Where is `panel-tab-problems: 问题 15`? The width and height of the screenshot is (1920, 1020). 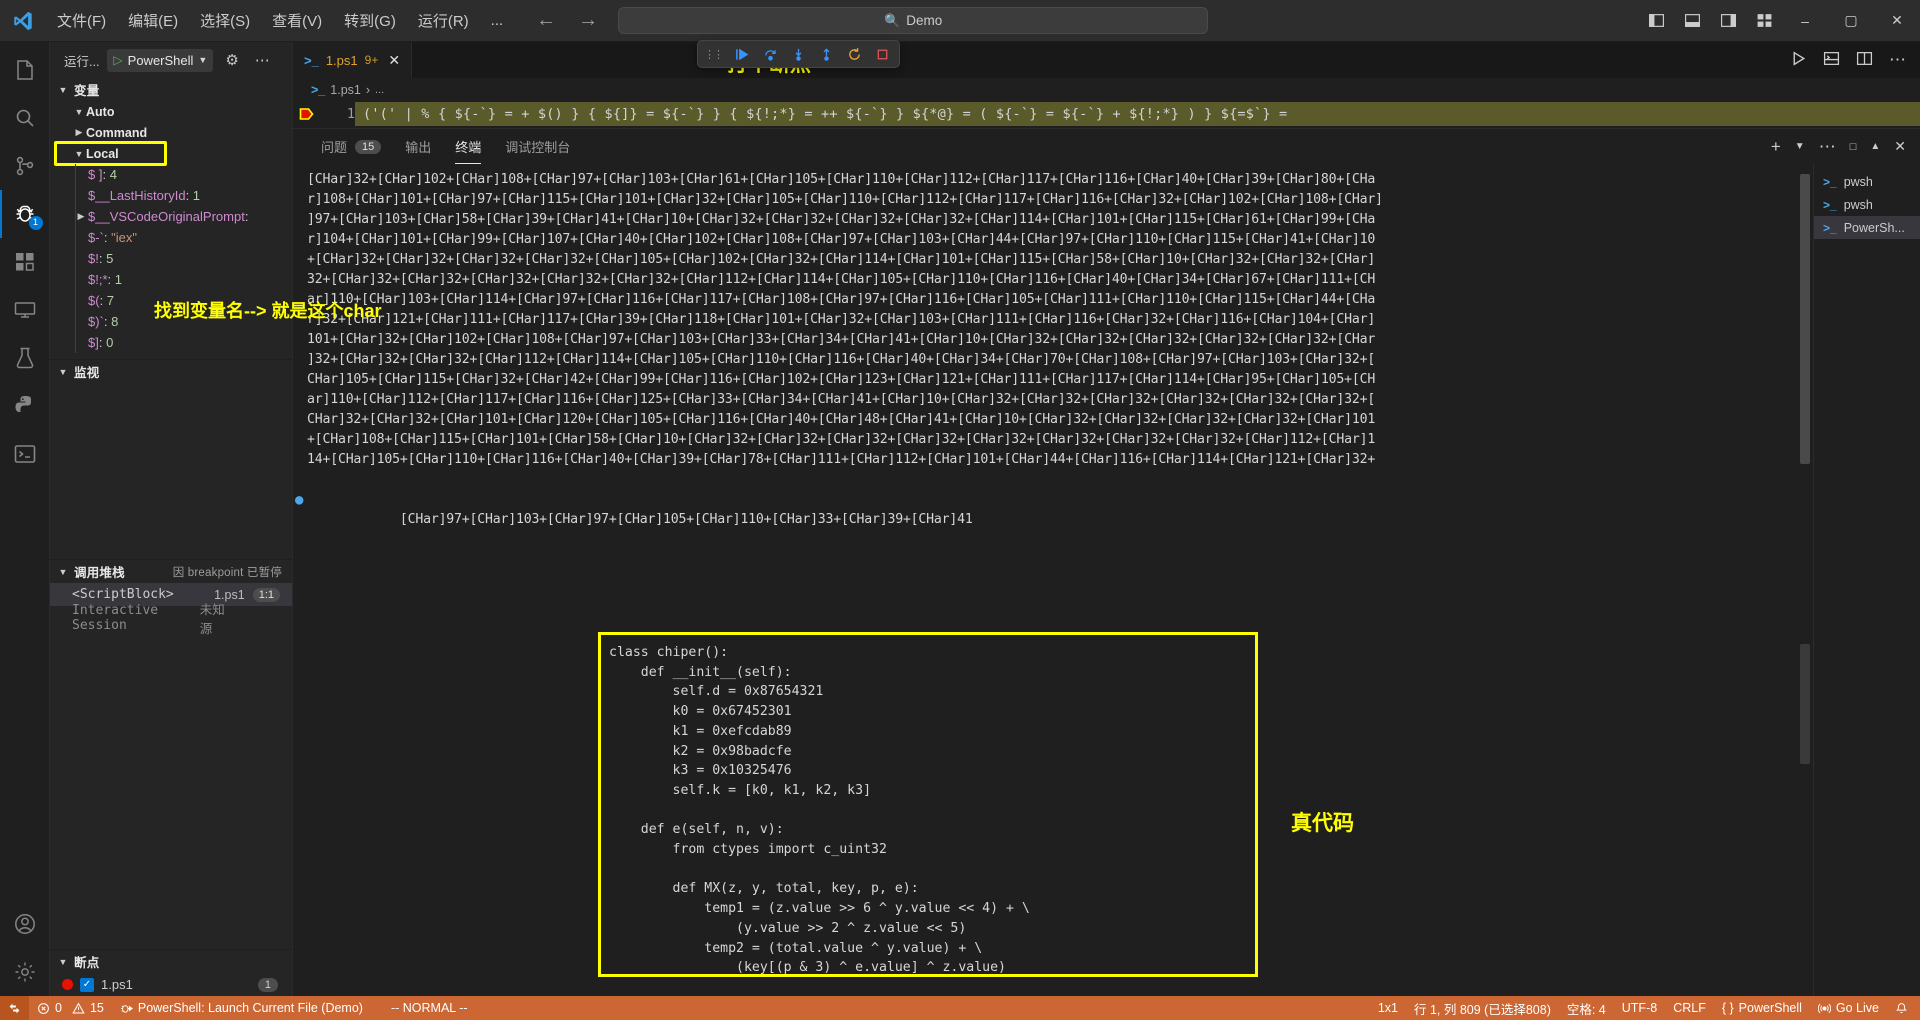 panel-tab-problems: 问题 15 is located at coordinates (351, 146).